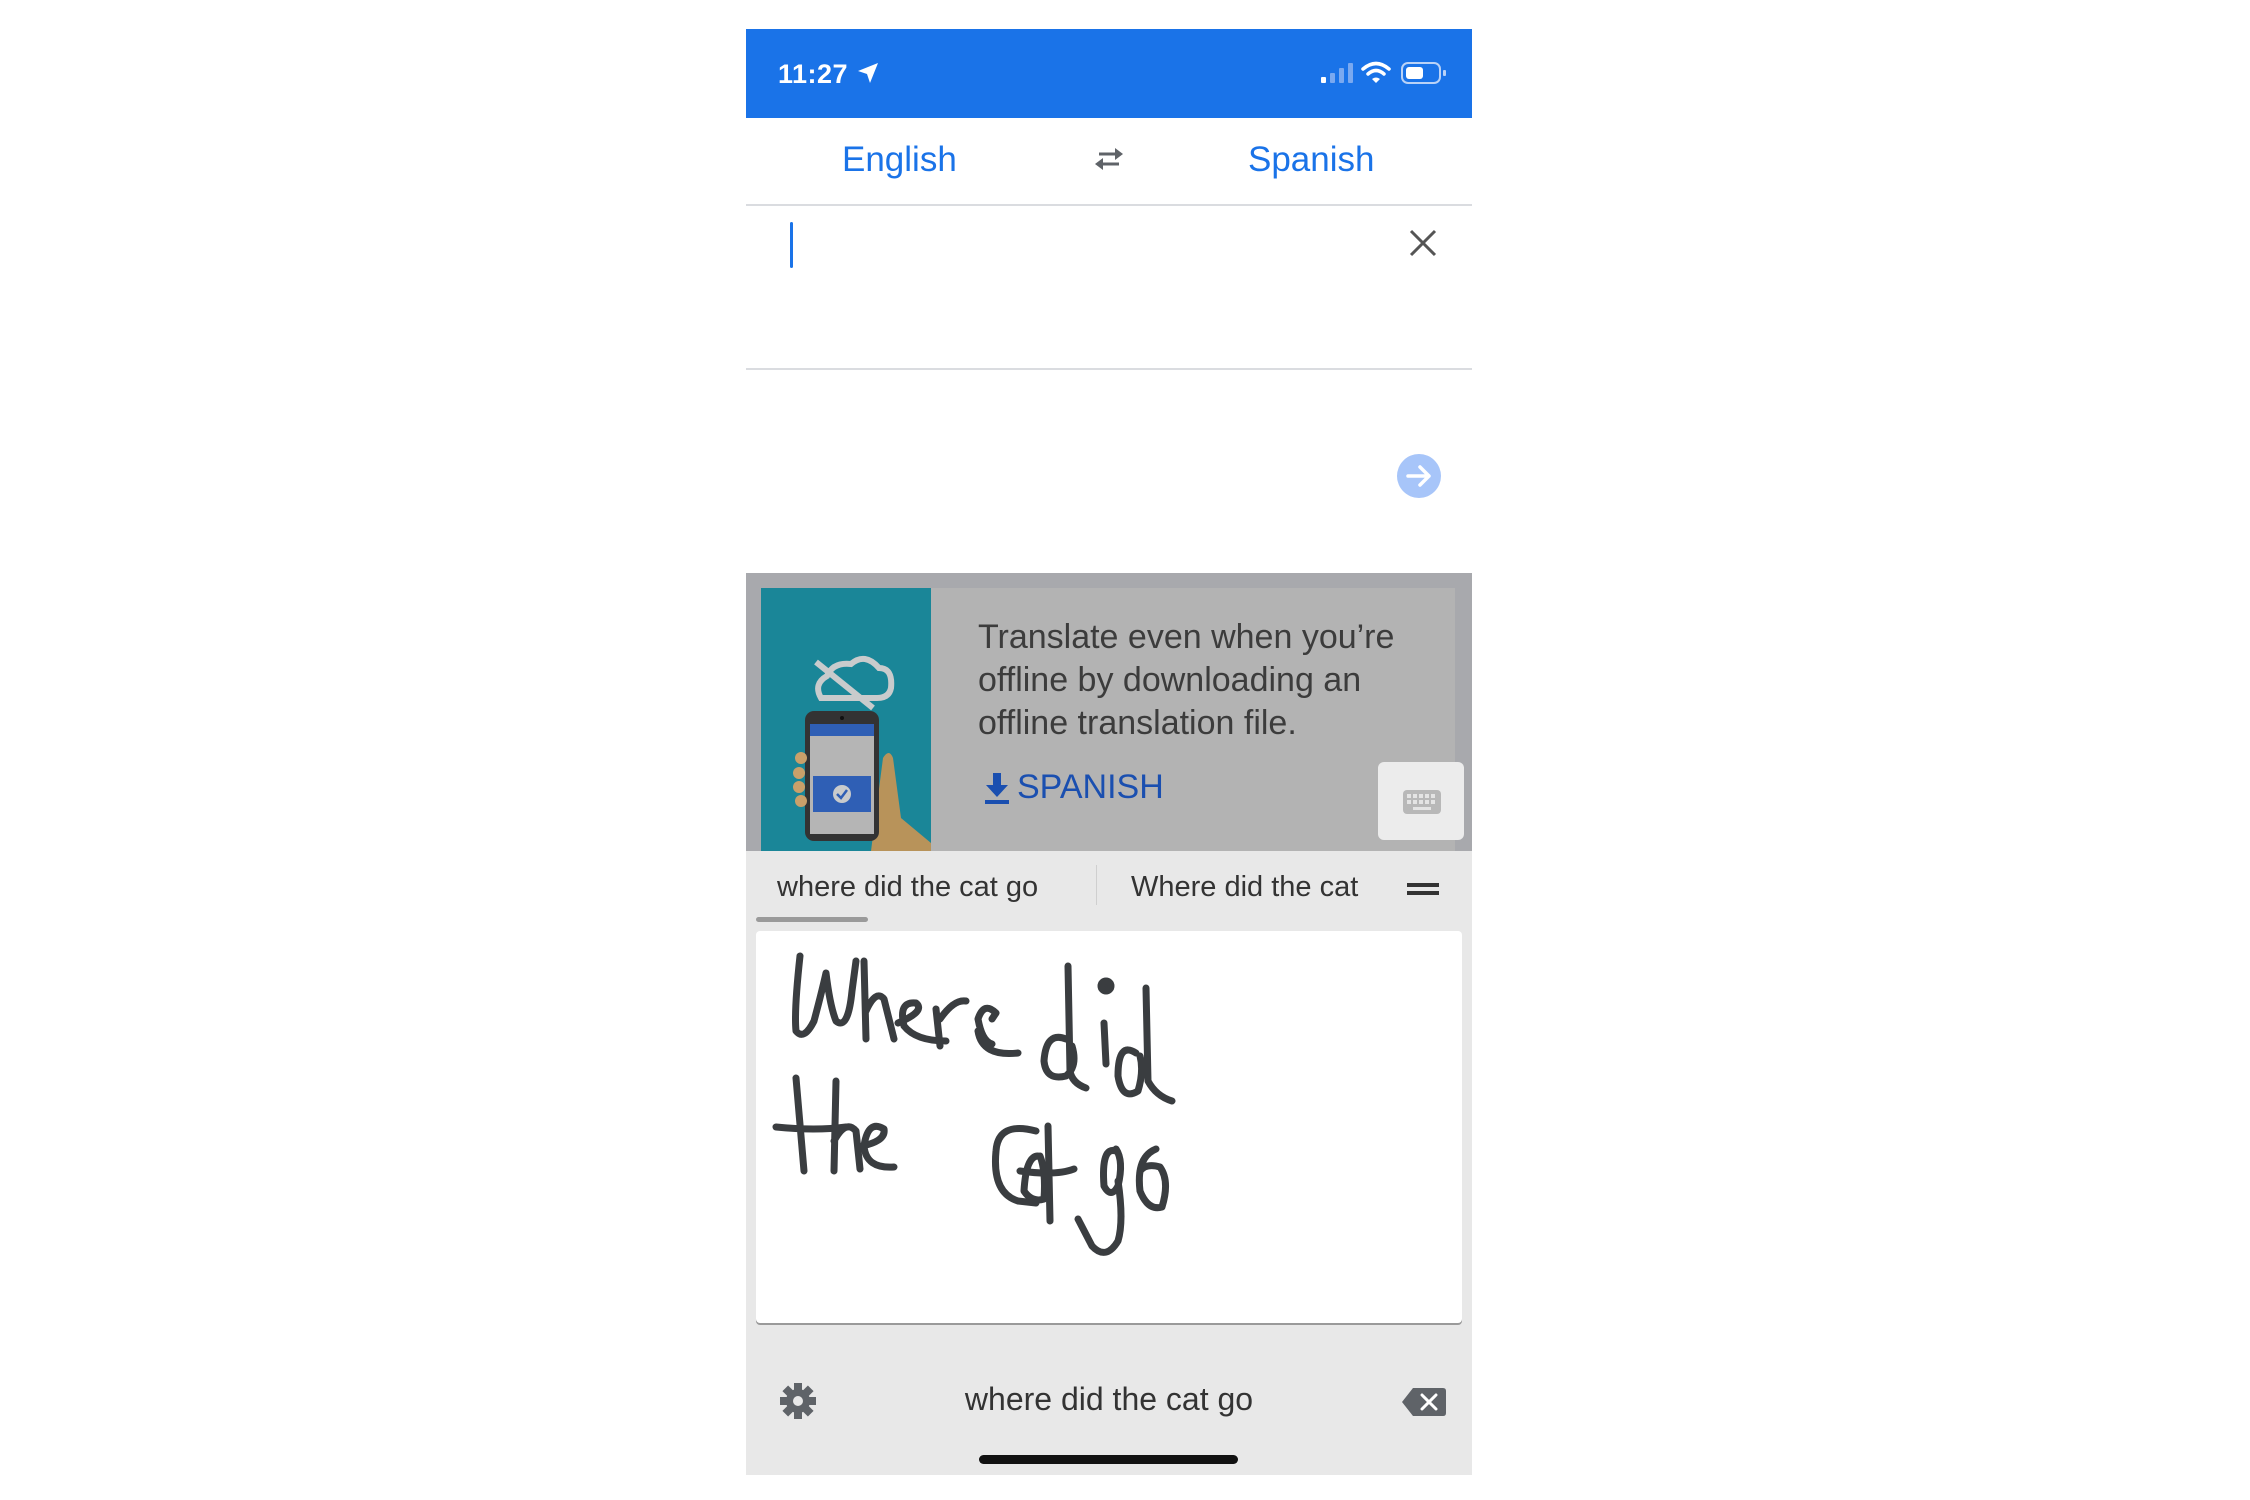 Image resolution: width=2250 pixels, height=1500 pixels. What do you see at coordinates (813, 74) in the screenshot?
I see `status-time: 11:27` at bounding box center [813, 74].